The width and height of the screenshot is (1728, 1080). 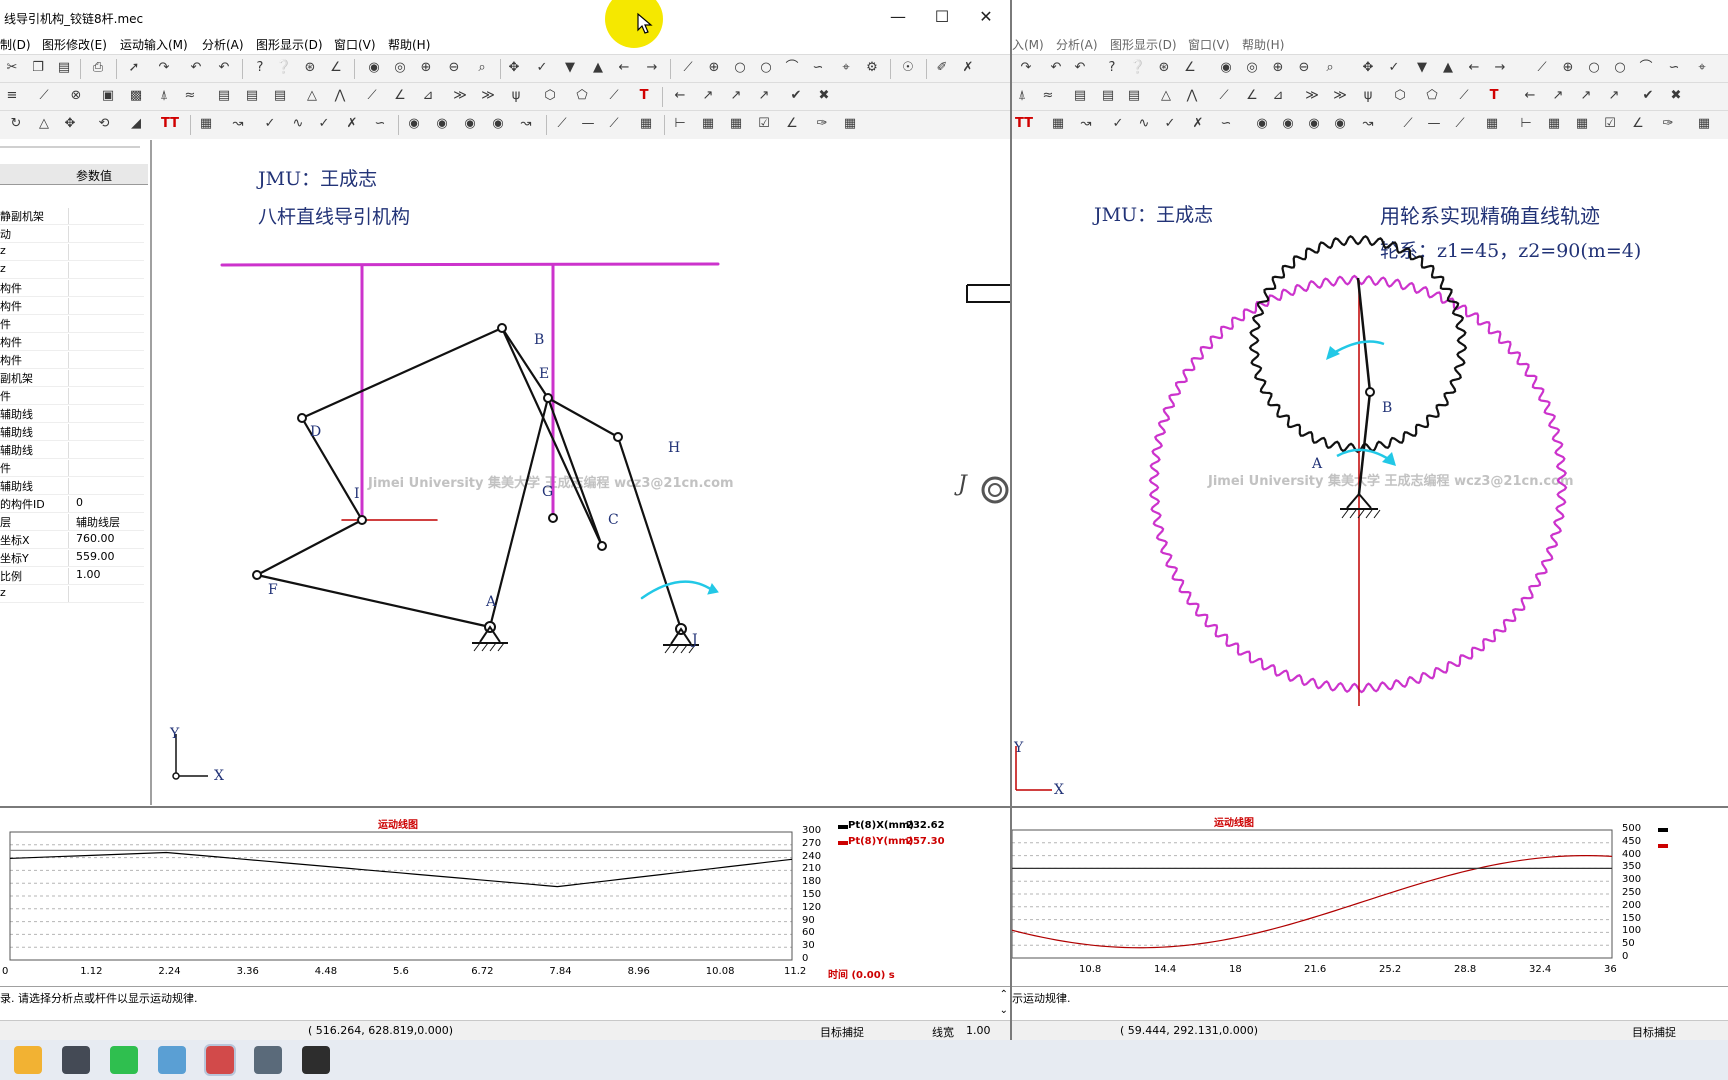 What do you see at coordinates (1448, 68) in the screenshot?
I see `export-icon-right: ▲` at bounding box center [1448, 68].